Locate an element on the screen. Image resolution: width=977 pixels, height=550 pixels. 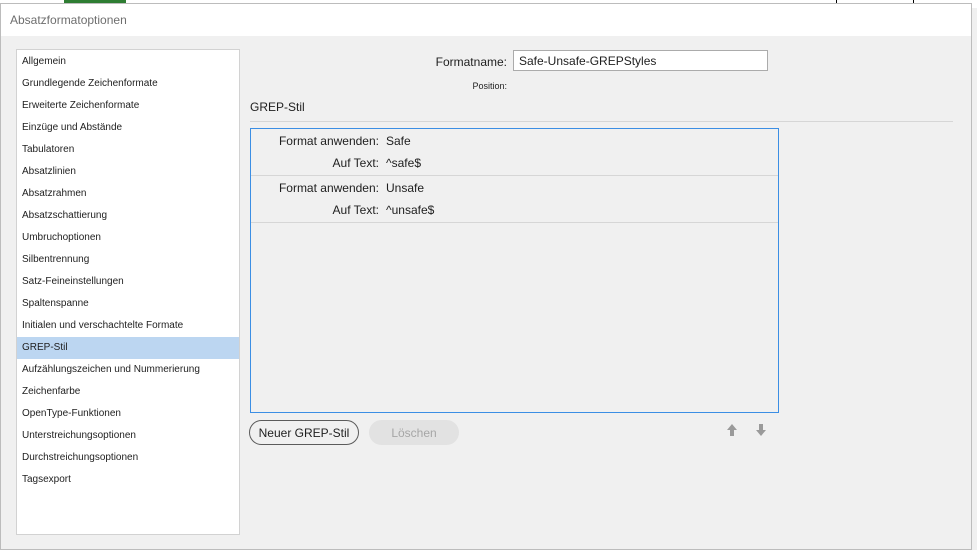
sidebar-item-durchstreichungsoptionen: Durchstreichungsoptionen is located at coordinates (128, 458).